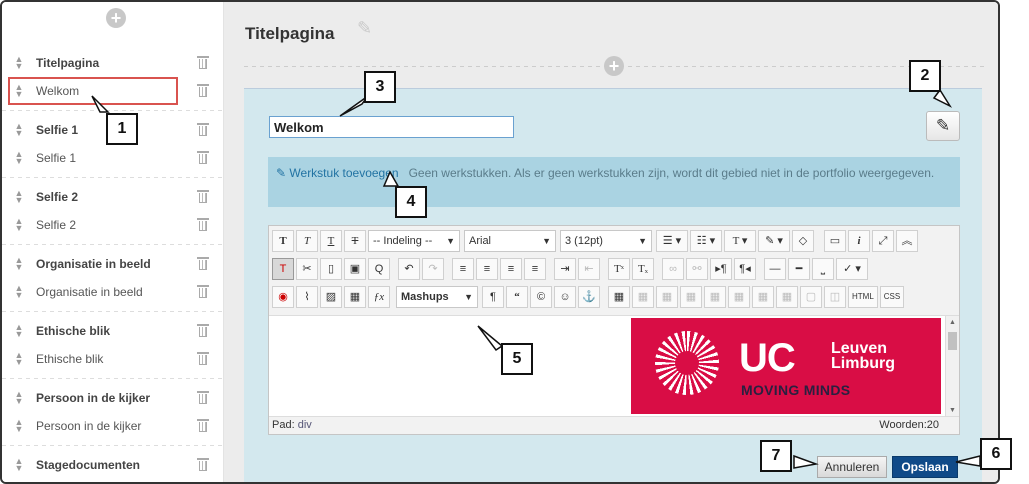  What do you see at coordinates (391, 127) in the screenshot?
I see `block-title-input` at bounding box center [391, 127].